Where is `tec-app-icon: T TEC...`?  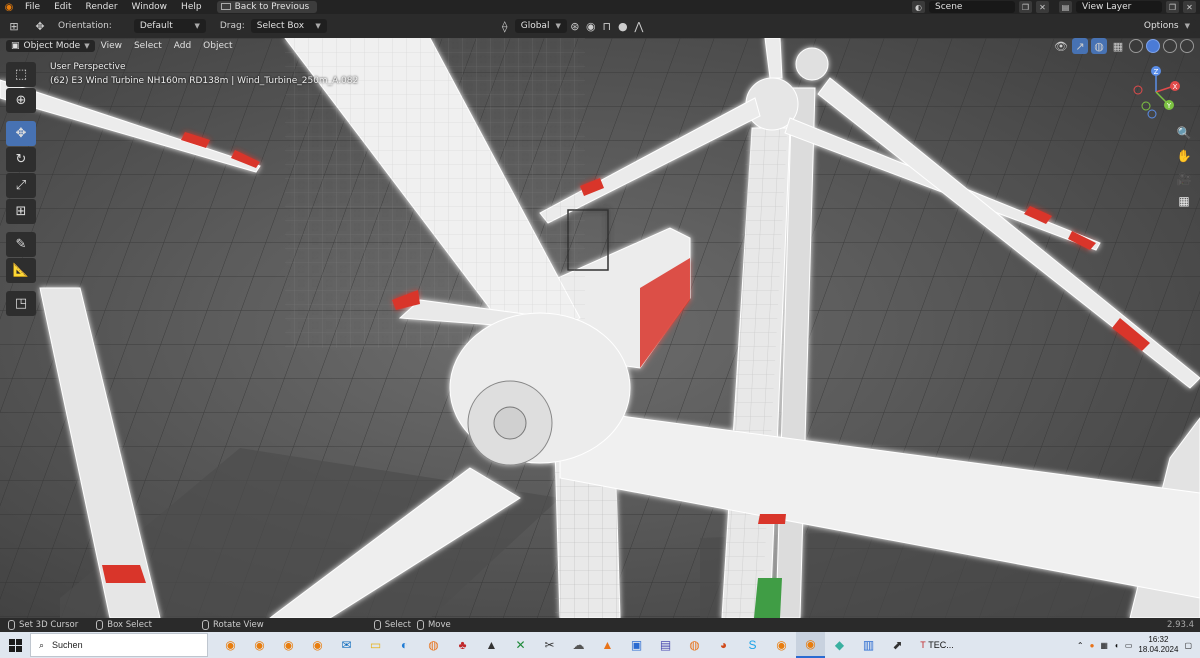
tec-app-icon: T TEC... is located at coordinates (937, 645).